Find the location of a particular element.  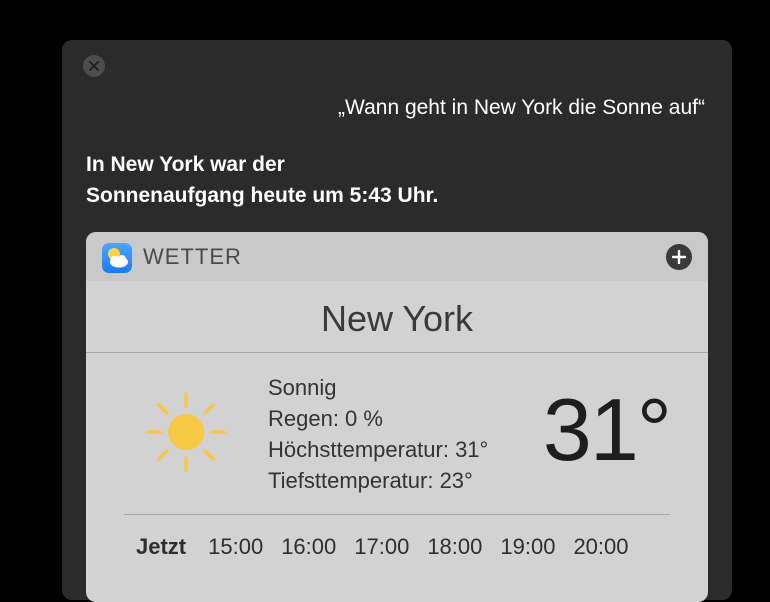

hour-label: 16:00 is located at coordinates (309, 546).